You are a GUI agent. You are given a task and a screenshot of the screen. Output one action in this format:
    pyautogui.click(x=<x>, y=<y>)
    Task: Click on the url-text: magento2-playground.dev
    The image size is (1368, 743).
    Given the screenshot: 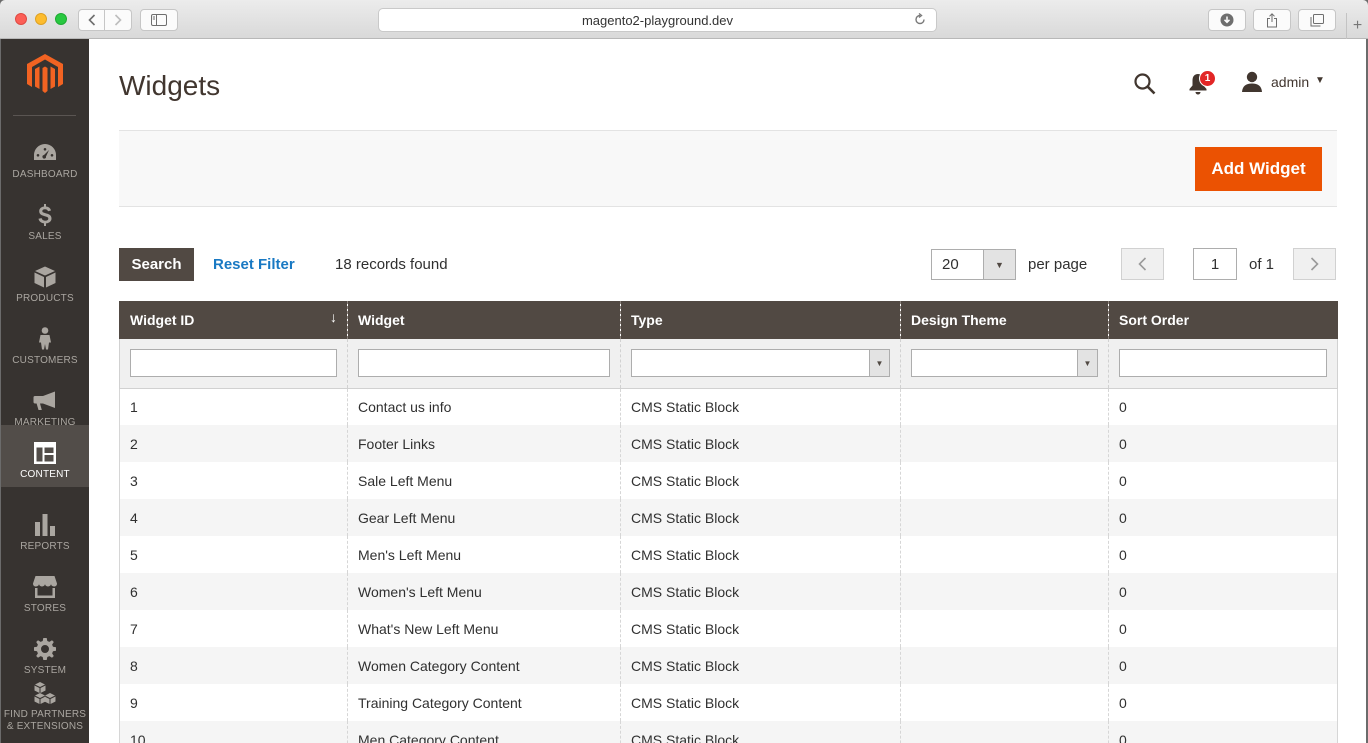 What is the action you would take?
    pyautogui.click(x=657, y=20)
    